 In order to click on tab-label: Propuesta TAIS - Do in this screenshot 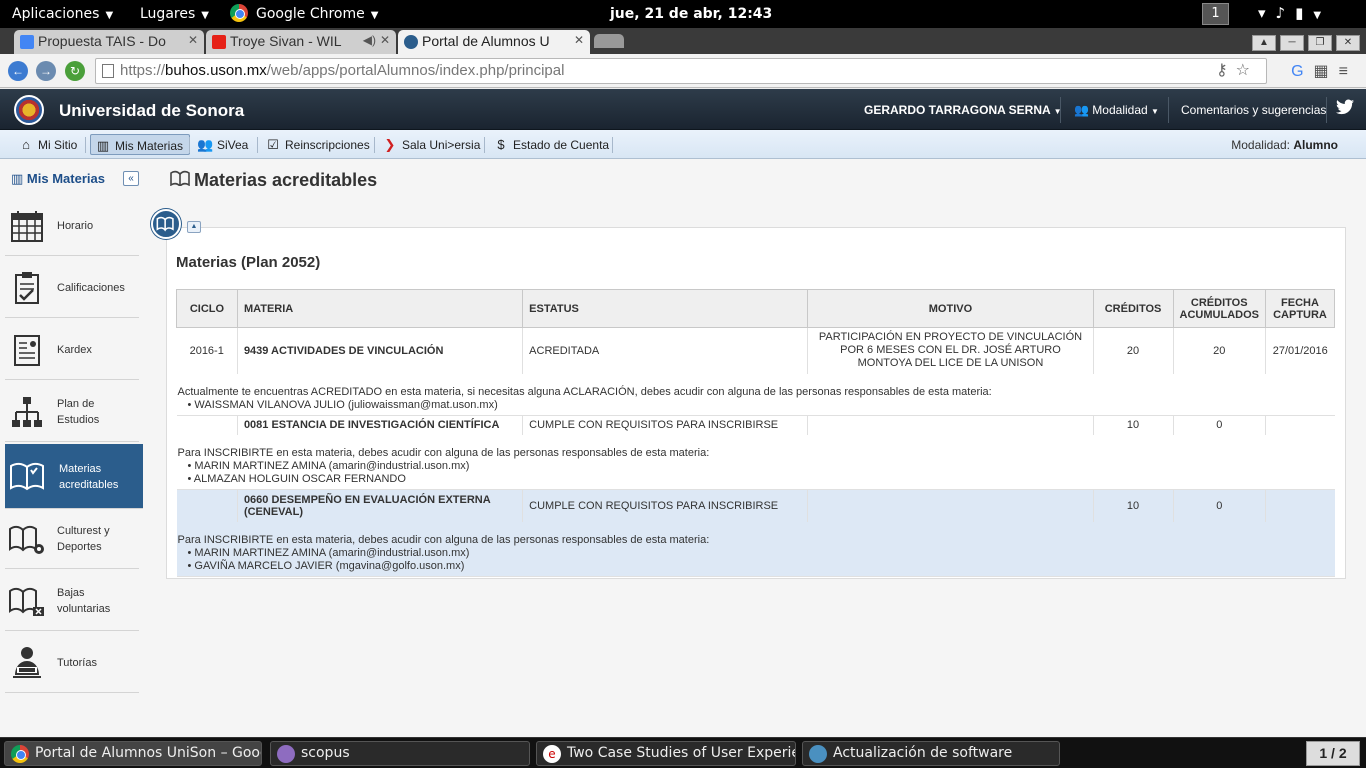, I will do `click(102, 41)`.